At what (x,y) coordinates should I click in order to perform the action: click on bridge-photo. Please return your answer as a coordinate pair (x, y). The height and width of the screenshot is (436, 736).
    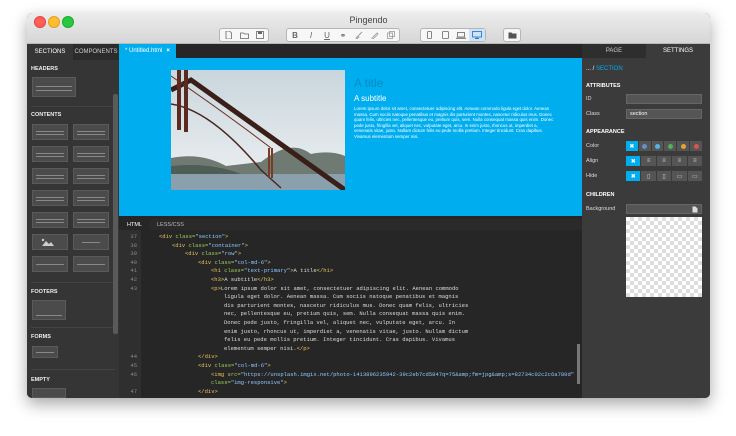
    Looking at the image, I should click on (258, 130).